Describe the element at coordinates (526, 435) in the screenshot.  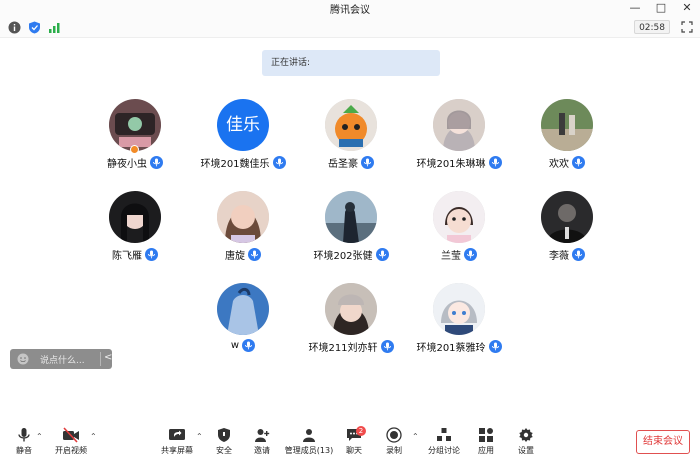
I see `gear-icon` at that location.